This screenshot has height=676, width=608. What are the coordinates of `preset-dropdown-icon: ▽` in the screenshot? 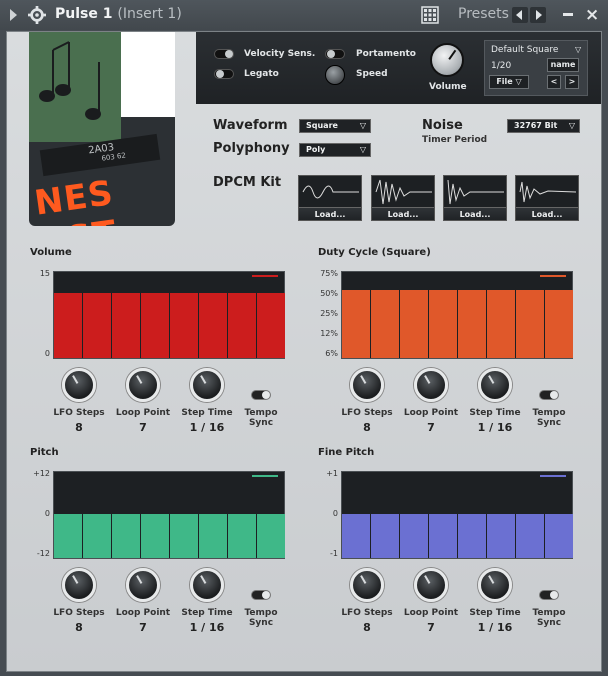 It's located at (578, 49).